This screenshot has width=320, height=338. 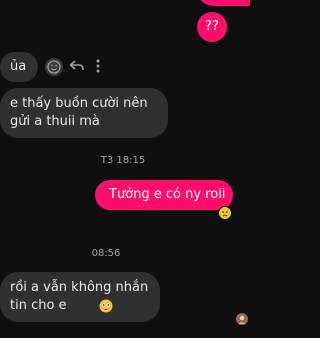 I want to click on message-text: ??, so click(x=212, y=26).